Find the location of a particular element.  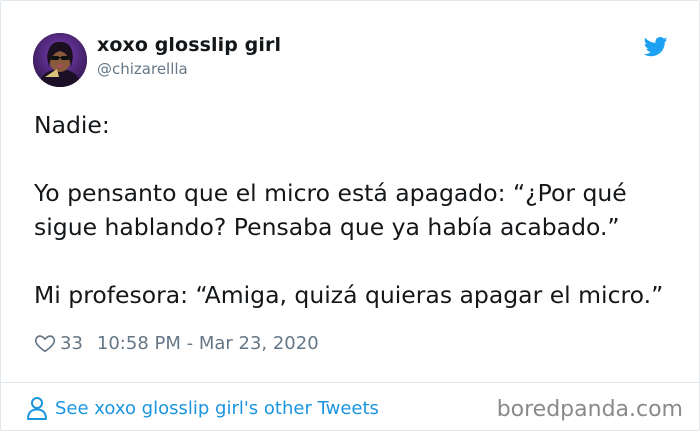

tweet-meta: 33 10:58 PM - Mar 23, 2020 is located at coordinates (176, 343).